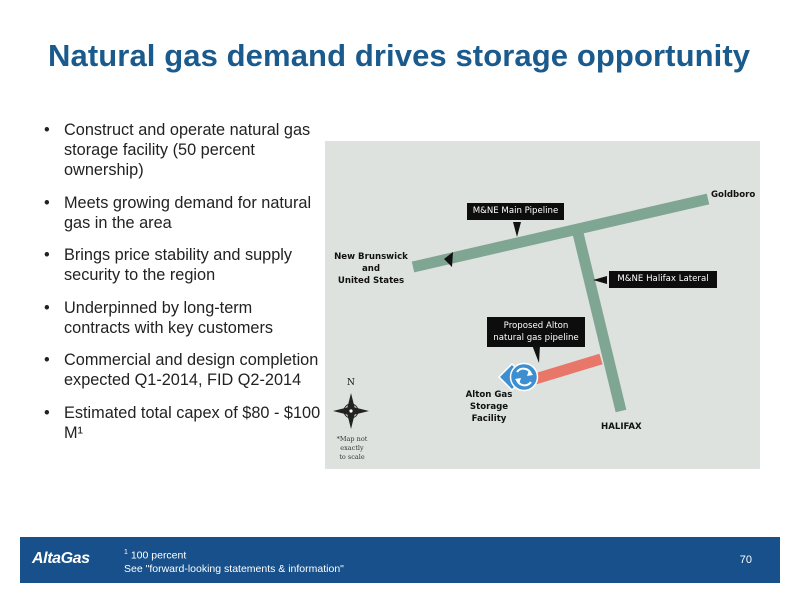 Image resolution: width=800 pixels, height=600 pixels. What do you see at coordinates (489, 413) in the screenshot?
I see `storage-facility-name: Storage Facility` at bounding box center [489, 413].